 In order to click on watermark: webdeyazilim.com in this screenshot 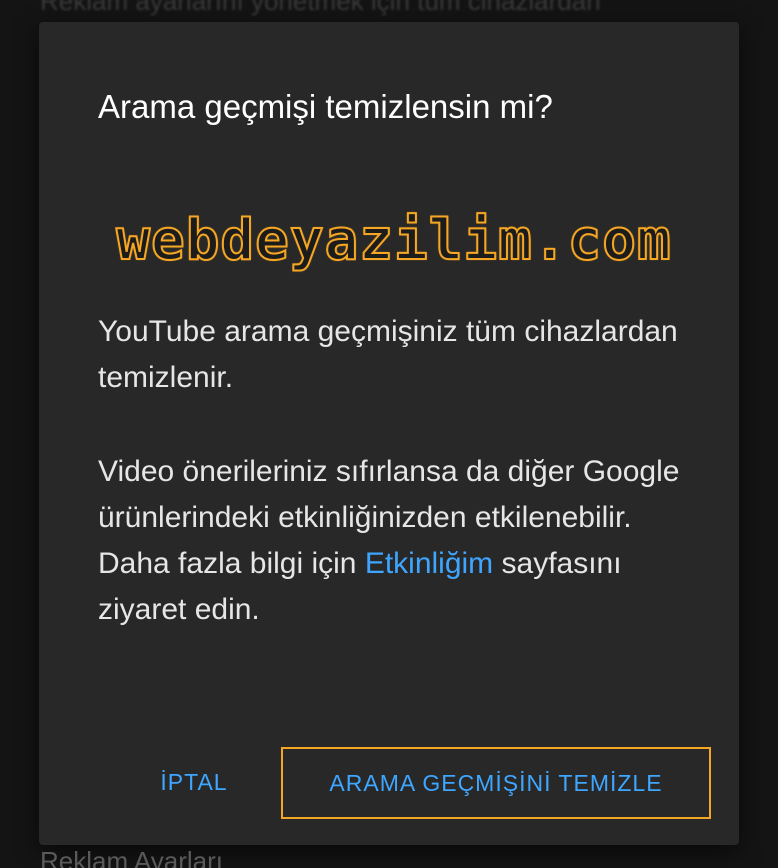, I will do `click(393, 240)`.